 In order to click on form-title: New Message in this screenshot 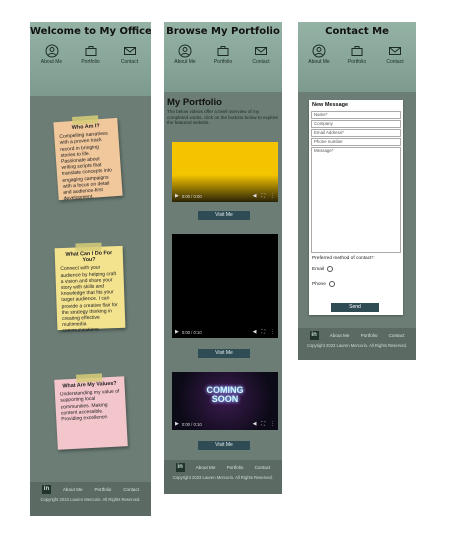, I will do `click(330, 105)`.